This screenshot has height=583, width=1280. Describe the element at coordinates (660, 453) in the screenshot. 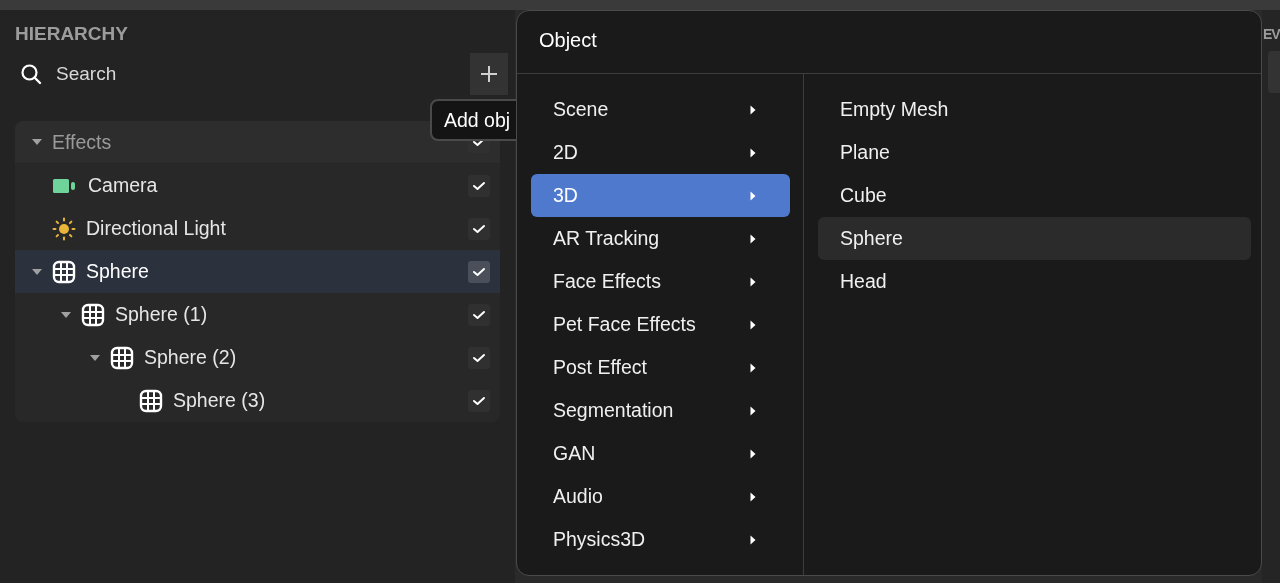

I see `menu-item: GAN` at that location.